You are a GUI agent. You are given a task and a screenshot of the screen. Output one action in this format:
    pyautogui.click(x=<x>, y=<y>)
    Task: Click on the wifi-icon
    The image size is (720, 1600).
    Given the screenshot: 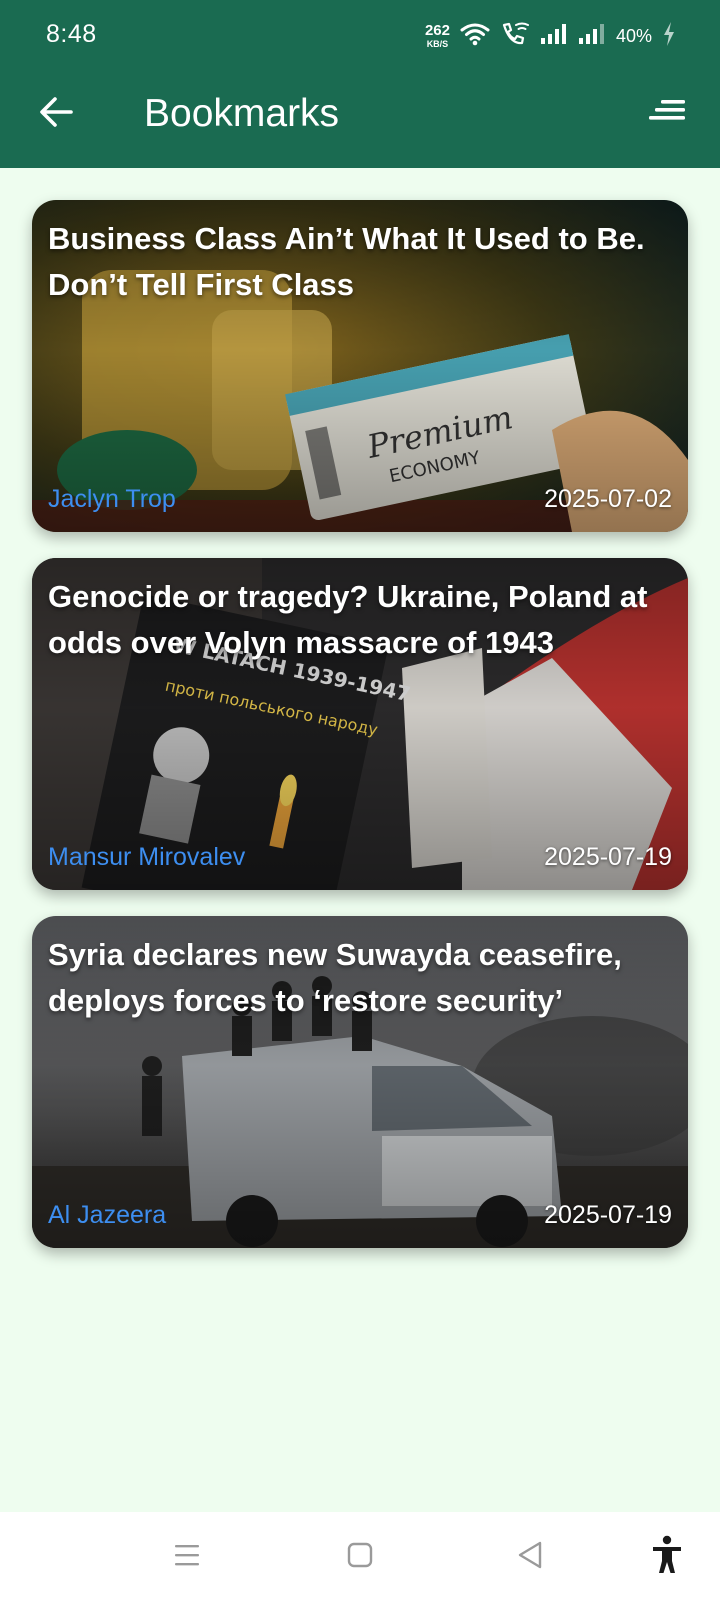 What is the action you would take?
    pyautogui.click(x=475, y=36)
    